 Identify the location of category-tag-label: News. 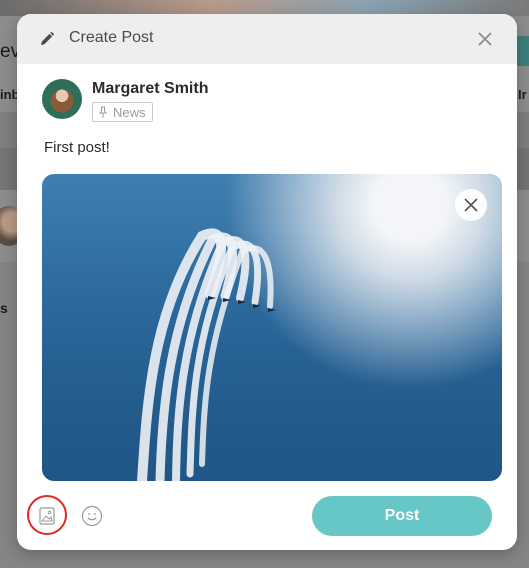
(129, 112).